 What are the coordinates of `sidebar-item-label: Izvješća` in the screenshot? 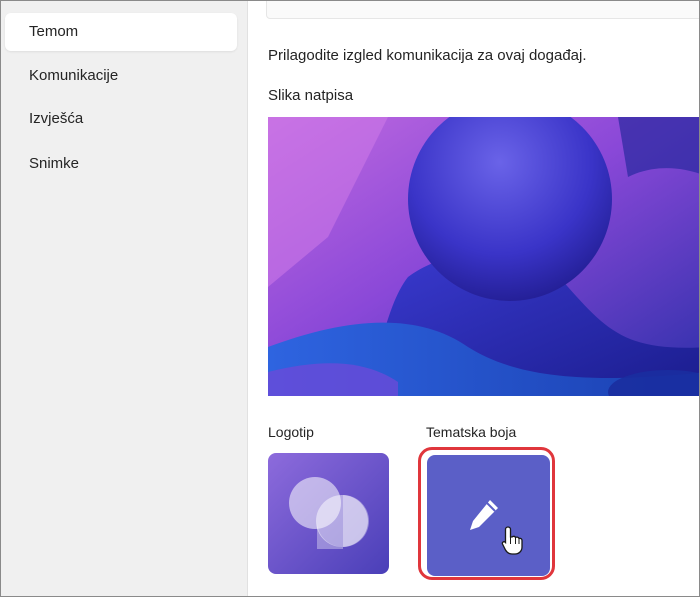 It's located at (56, 118).